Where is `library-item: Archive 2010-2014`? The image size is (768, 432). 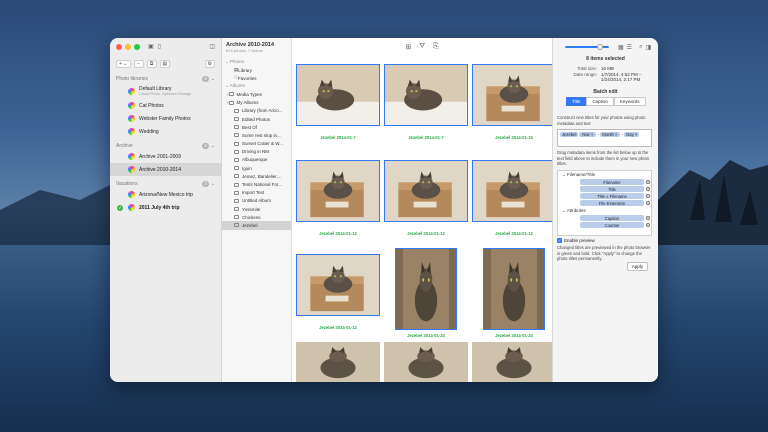
library-item: Archive 2010-2014 is located at coordinates (165, 169).